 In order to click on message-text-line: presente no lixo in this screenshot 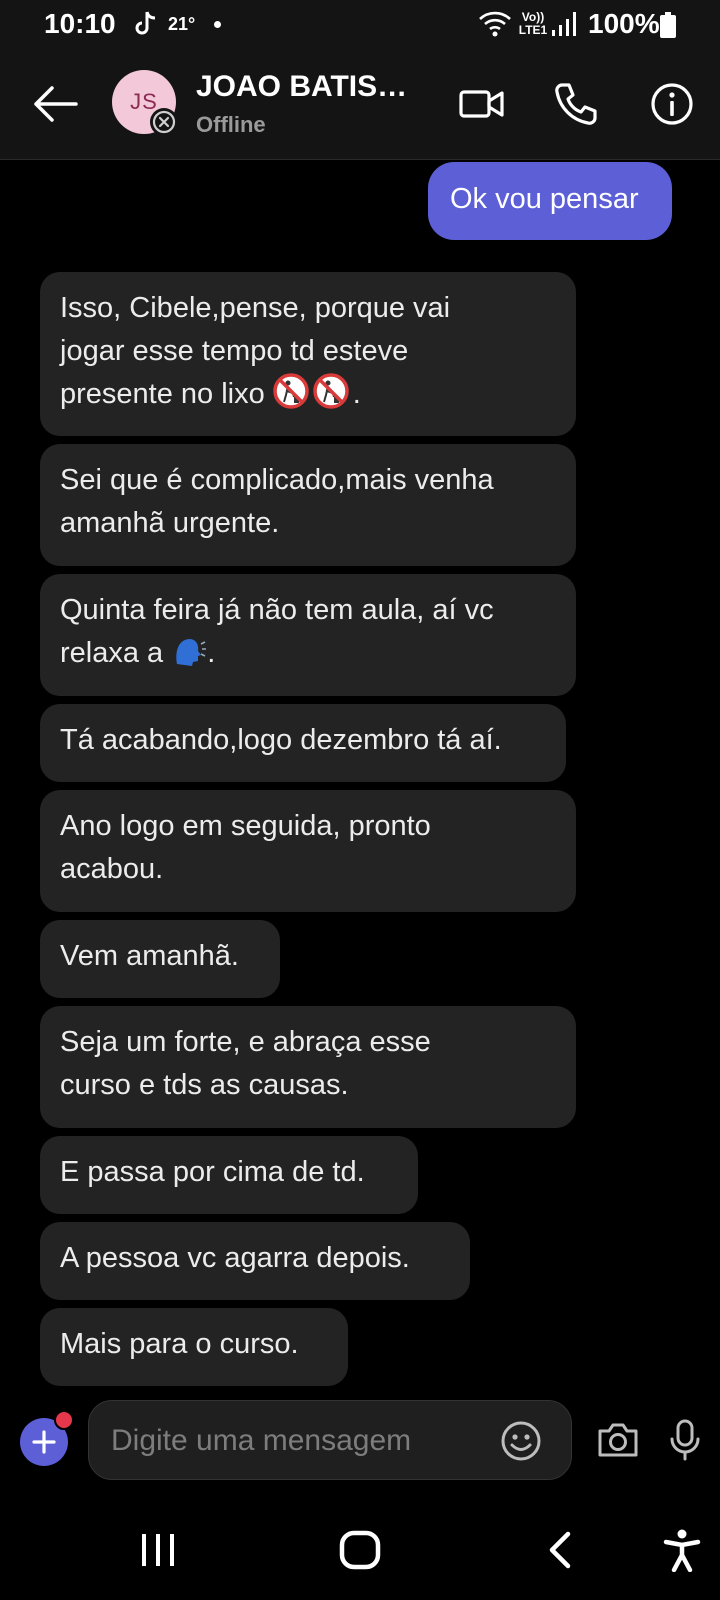, I will do `click(162, 394)`.